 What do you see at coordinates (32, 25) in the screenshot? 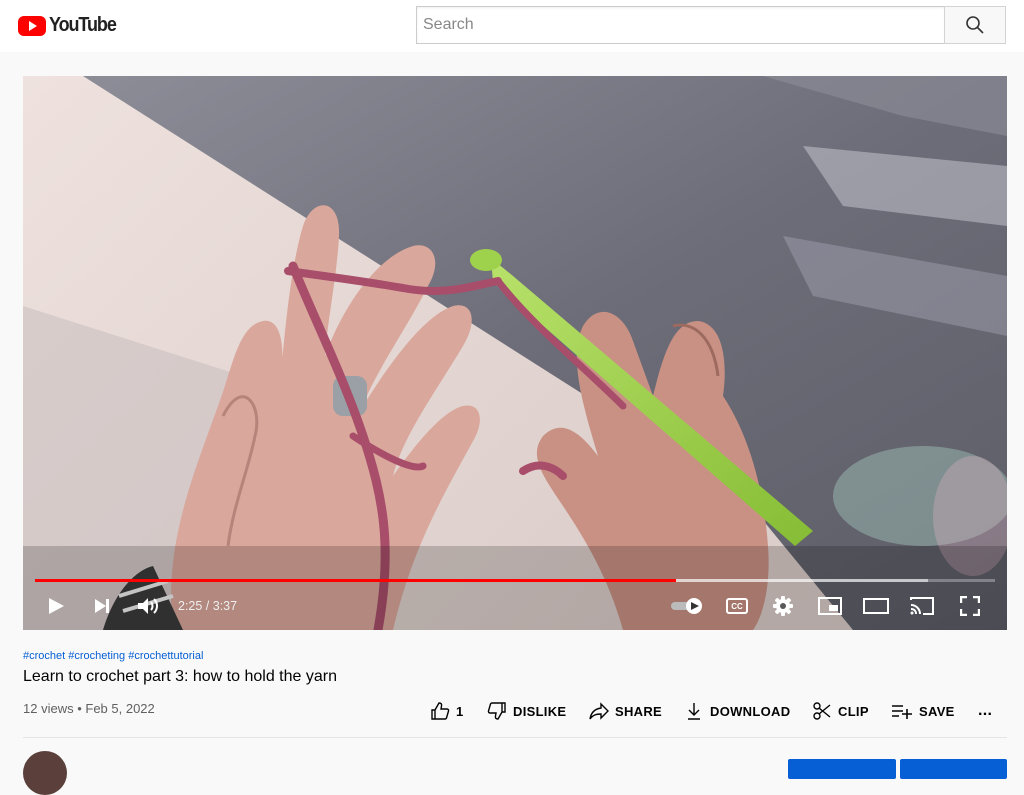
I see `youtube-play-logo-icon` at bounding box center [32, 25].